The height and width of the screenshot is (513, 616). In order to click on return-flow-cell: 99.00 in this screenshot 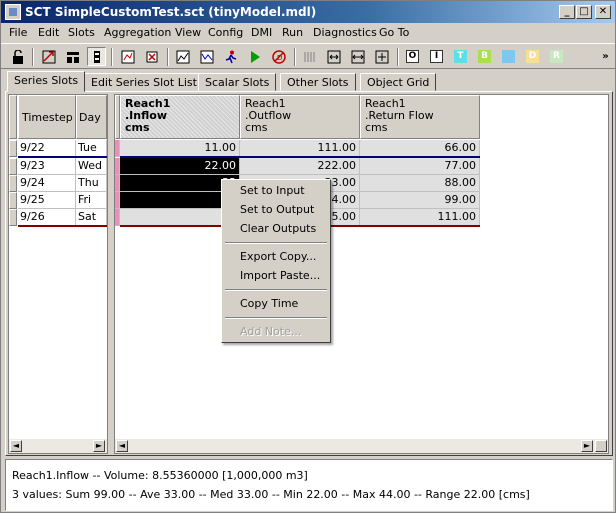, I will do `click(420, 200)`.